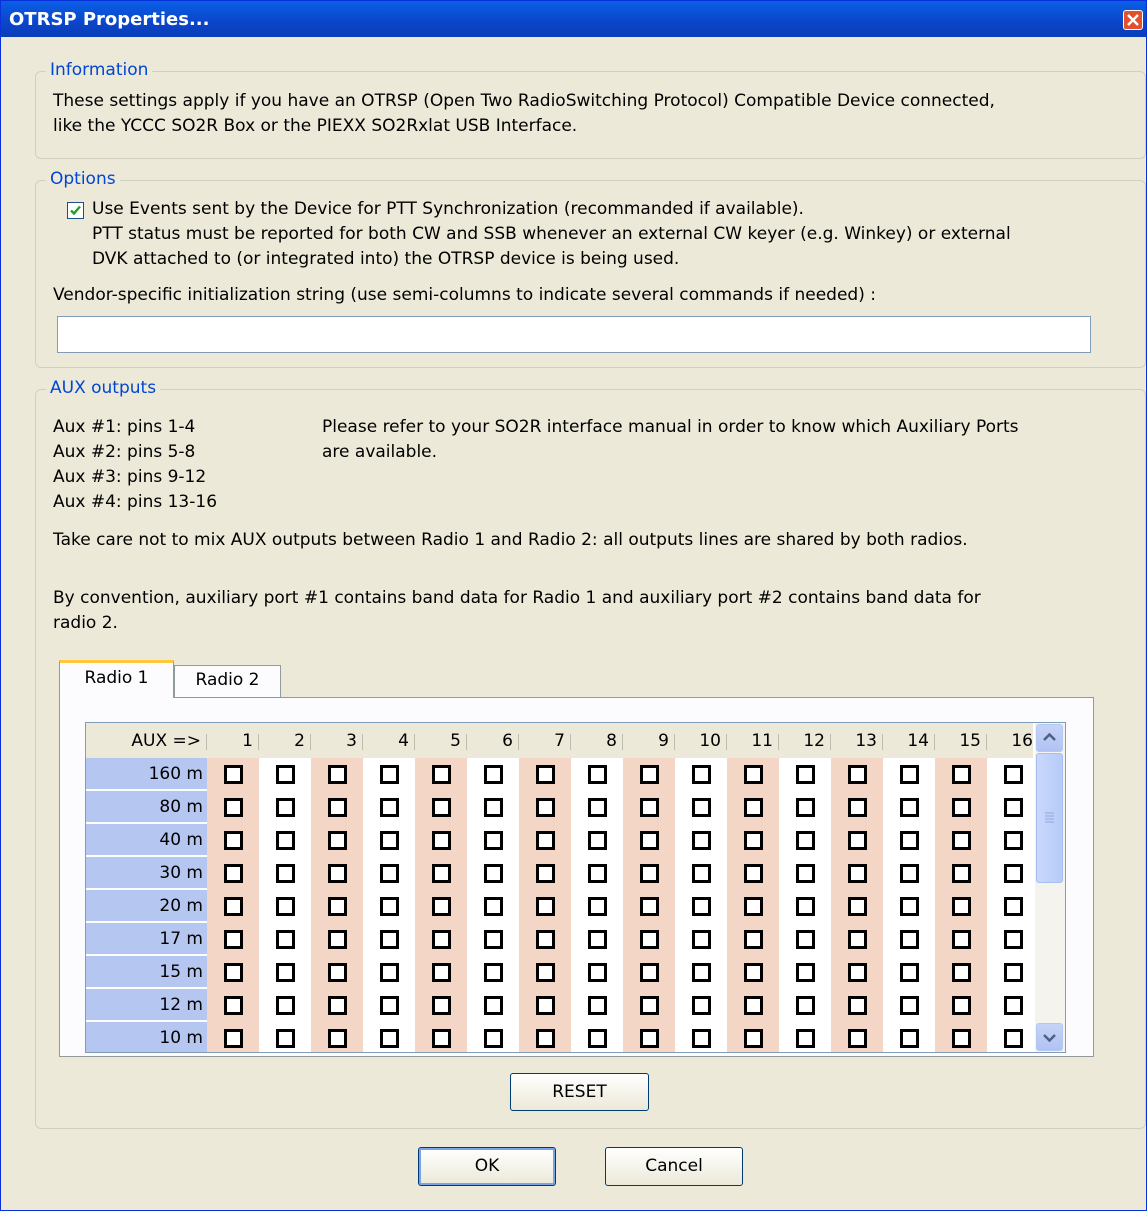  Describe the element at coordinates (116, 679) in the screenshot. I see `tab-radio-1: Radio 1` at that location.